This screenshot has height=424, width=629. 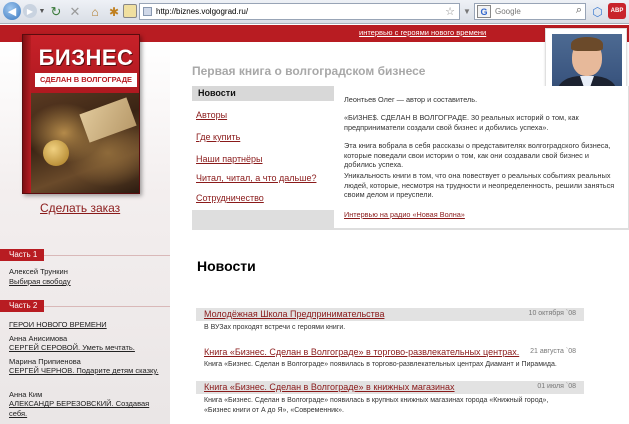 I want to click on part1-tab: Часть 1, so click(x=22, y=255).